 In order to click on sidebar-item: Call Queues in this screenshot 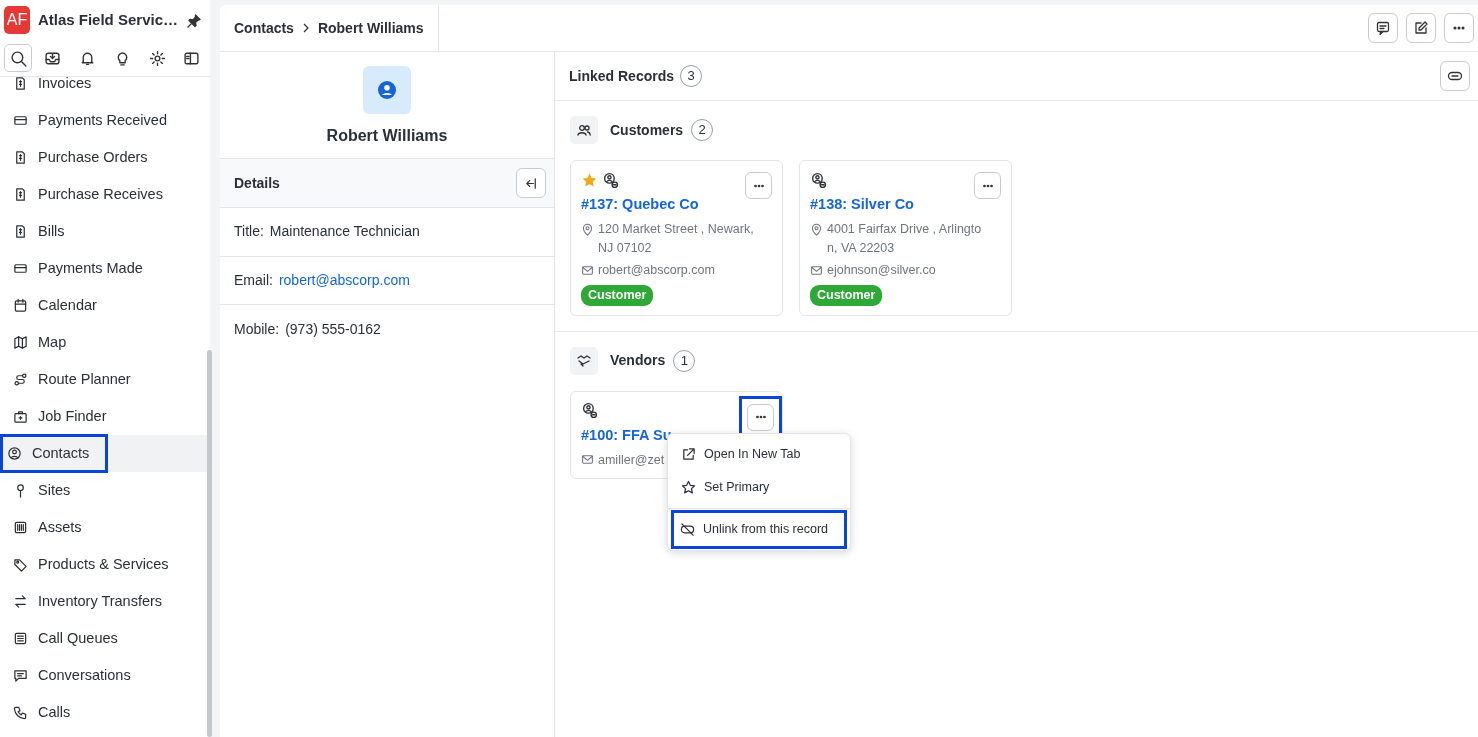, I will do `click(65, 638)`.